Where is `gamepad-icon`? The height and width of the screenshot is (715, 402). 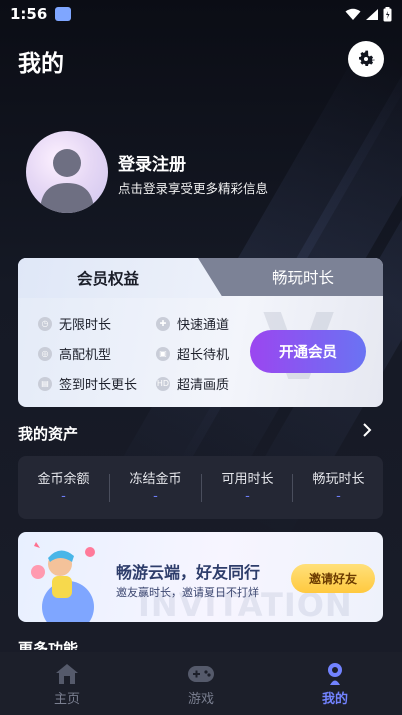
gamepad-icon is located at coordinates (201, 674).